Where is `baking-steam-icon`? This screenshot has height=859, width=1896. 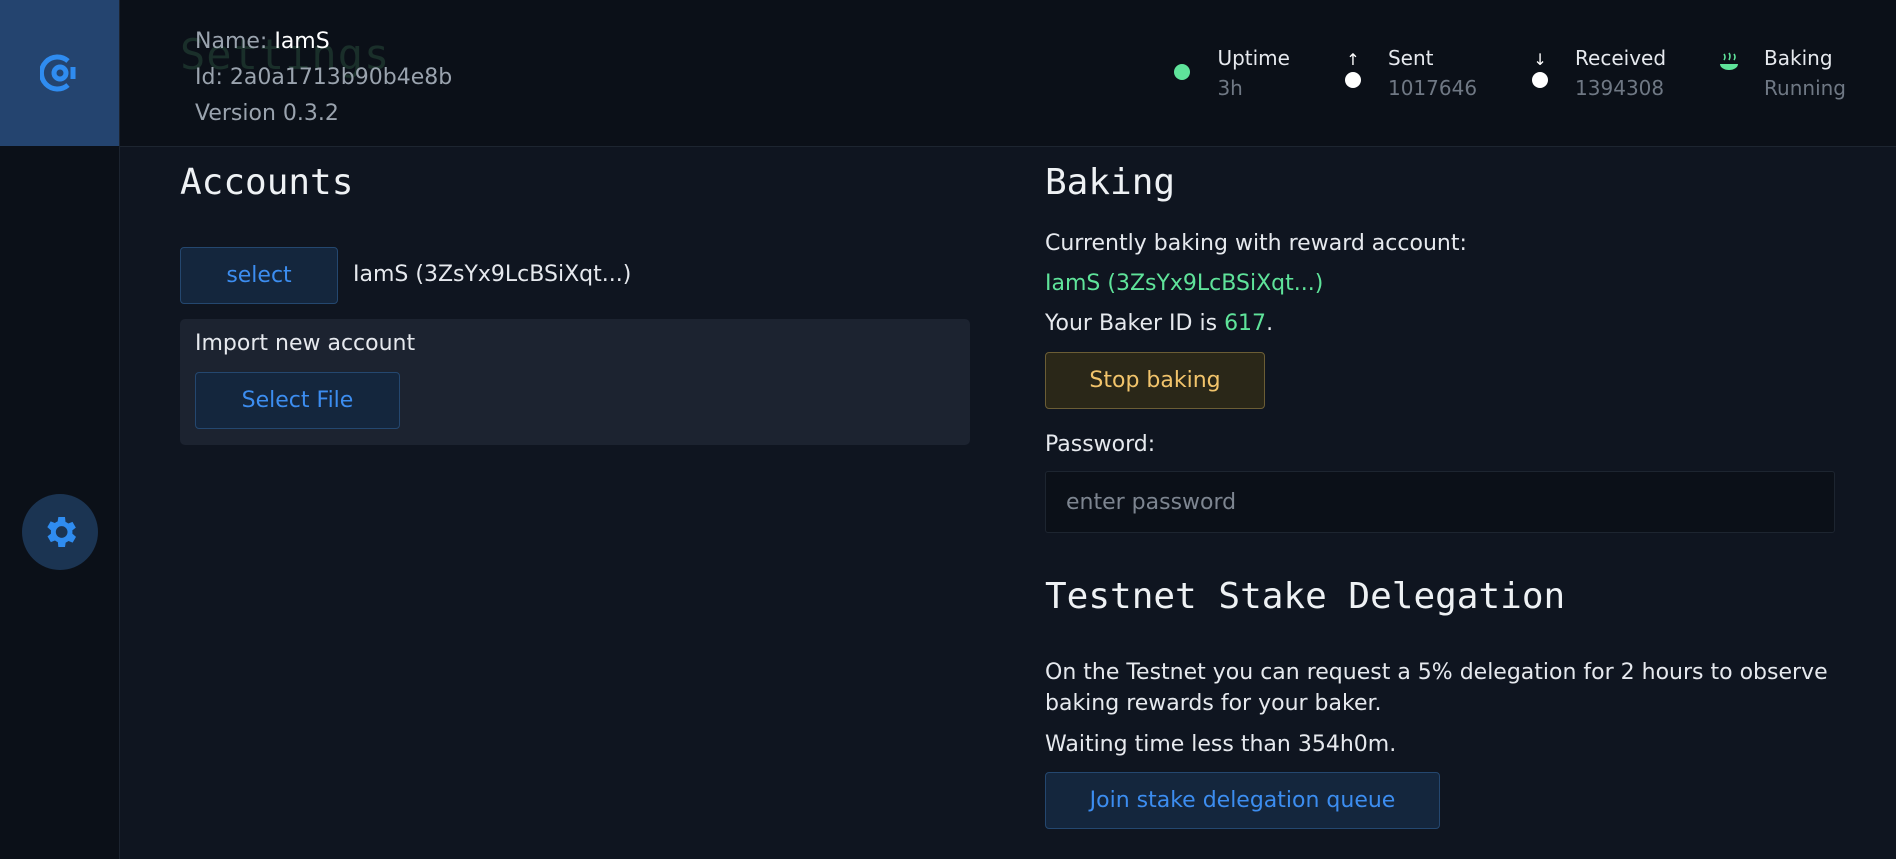
baking-steam-icon is located at coordinates (1729, 61).